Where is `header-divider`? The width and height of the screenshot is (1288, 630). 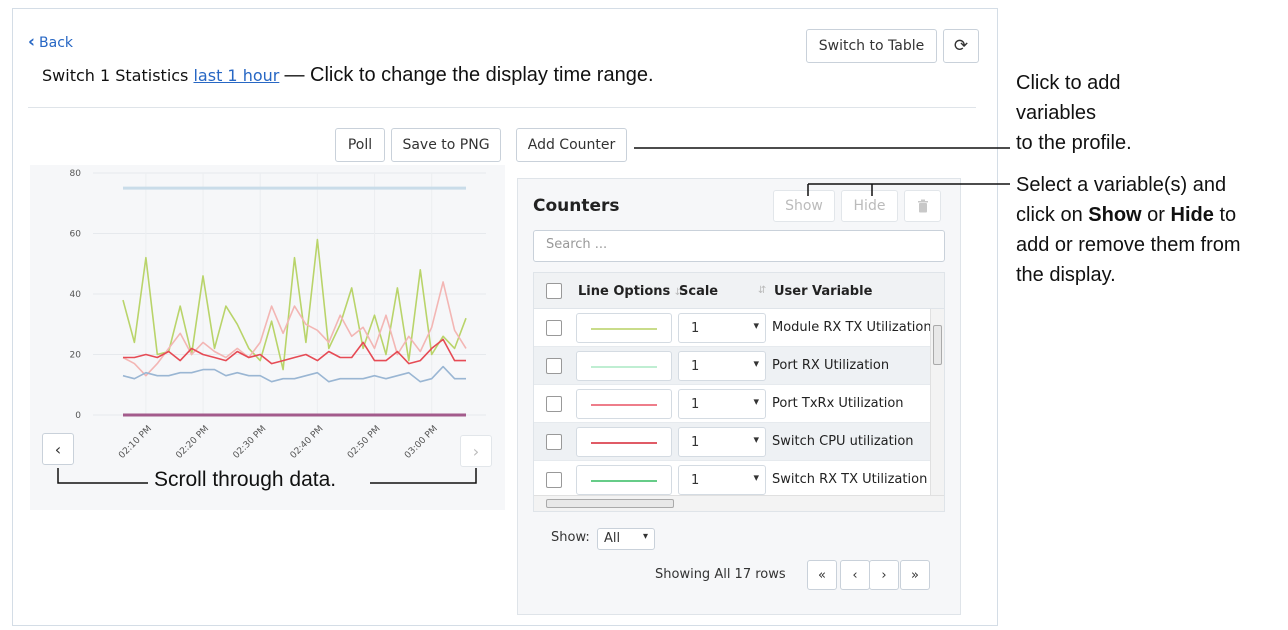
header-divider is located at coordinates (502, 107).